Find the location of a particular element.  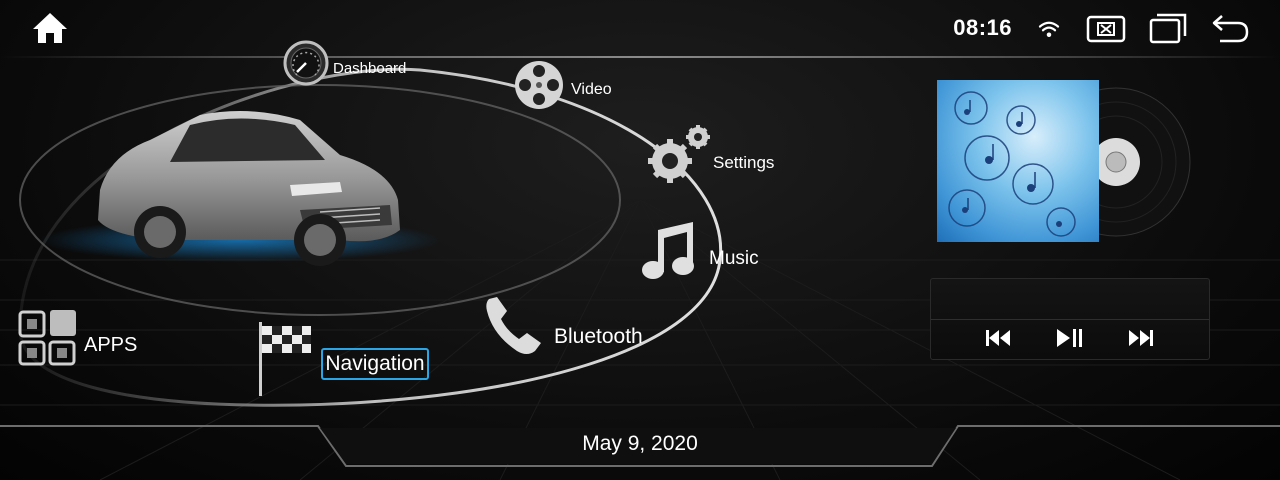

play-pause-icon is located at coordinates (1069, 338).